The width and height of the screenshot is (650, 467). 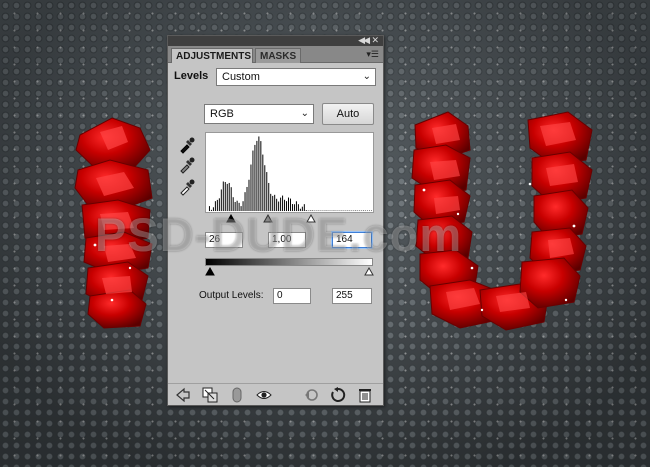 What do you see at coordinates (289, 172) in the screenshot?
I see `histogram` at bounding box center [289, 172].